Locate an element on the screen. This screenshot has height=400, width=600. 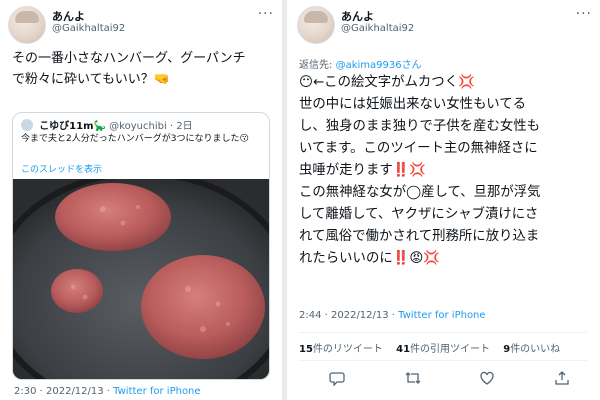
likes-stat: 9件のいいね is located at coordinates (531, 349).